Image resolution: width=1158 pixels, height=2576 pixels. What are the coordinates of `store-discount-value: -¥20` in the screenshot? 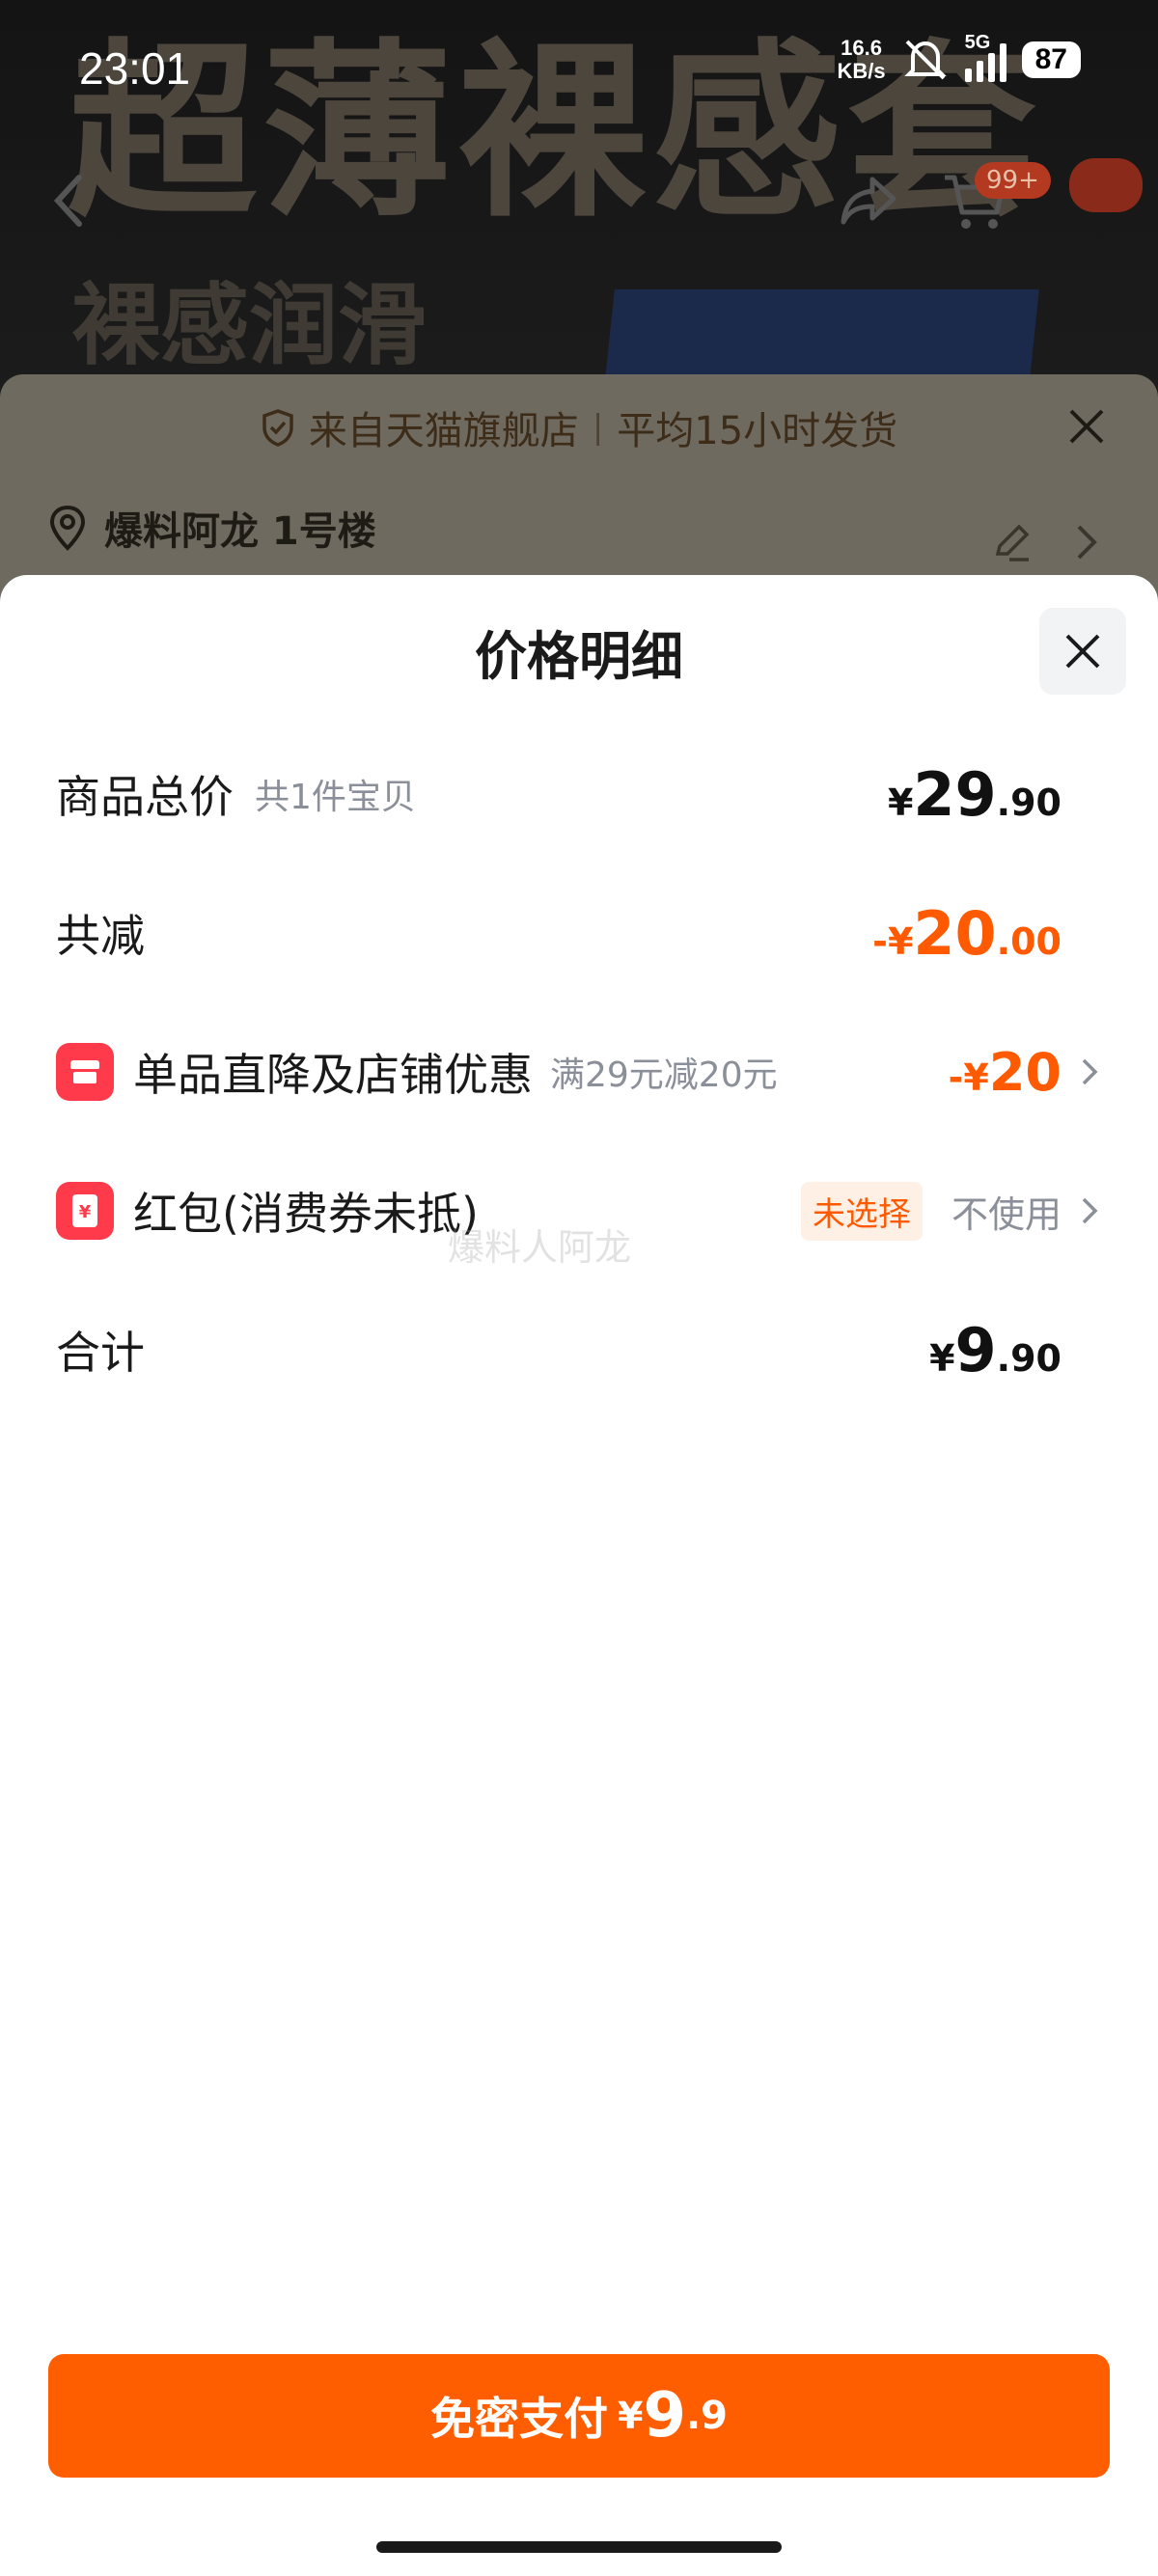 It's located at (1005, 1072).